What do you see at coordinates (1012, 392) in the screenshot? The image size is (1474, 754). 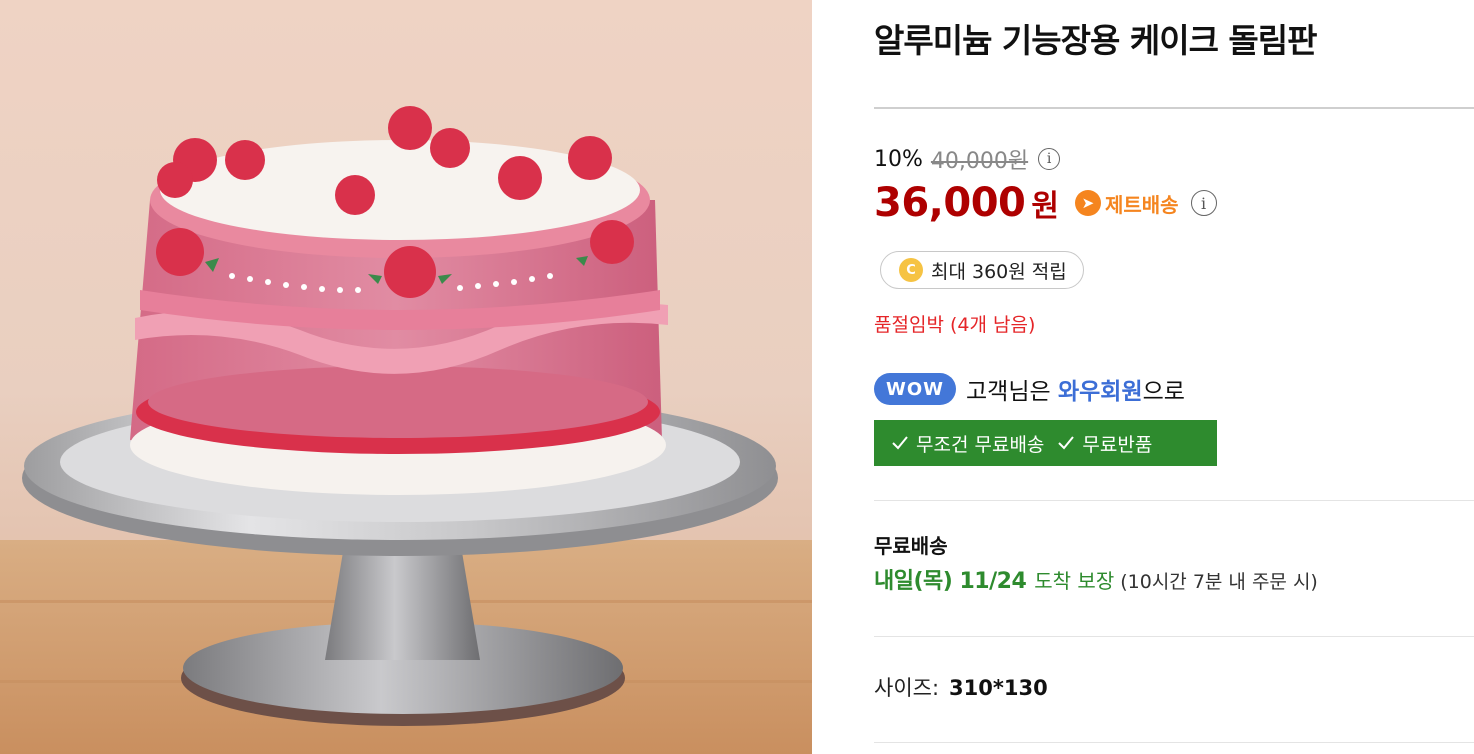 I see `wow-text-before: 고객님은` at bounding box center [1012, 392].